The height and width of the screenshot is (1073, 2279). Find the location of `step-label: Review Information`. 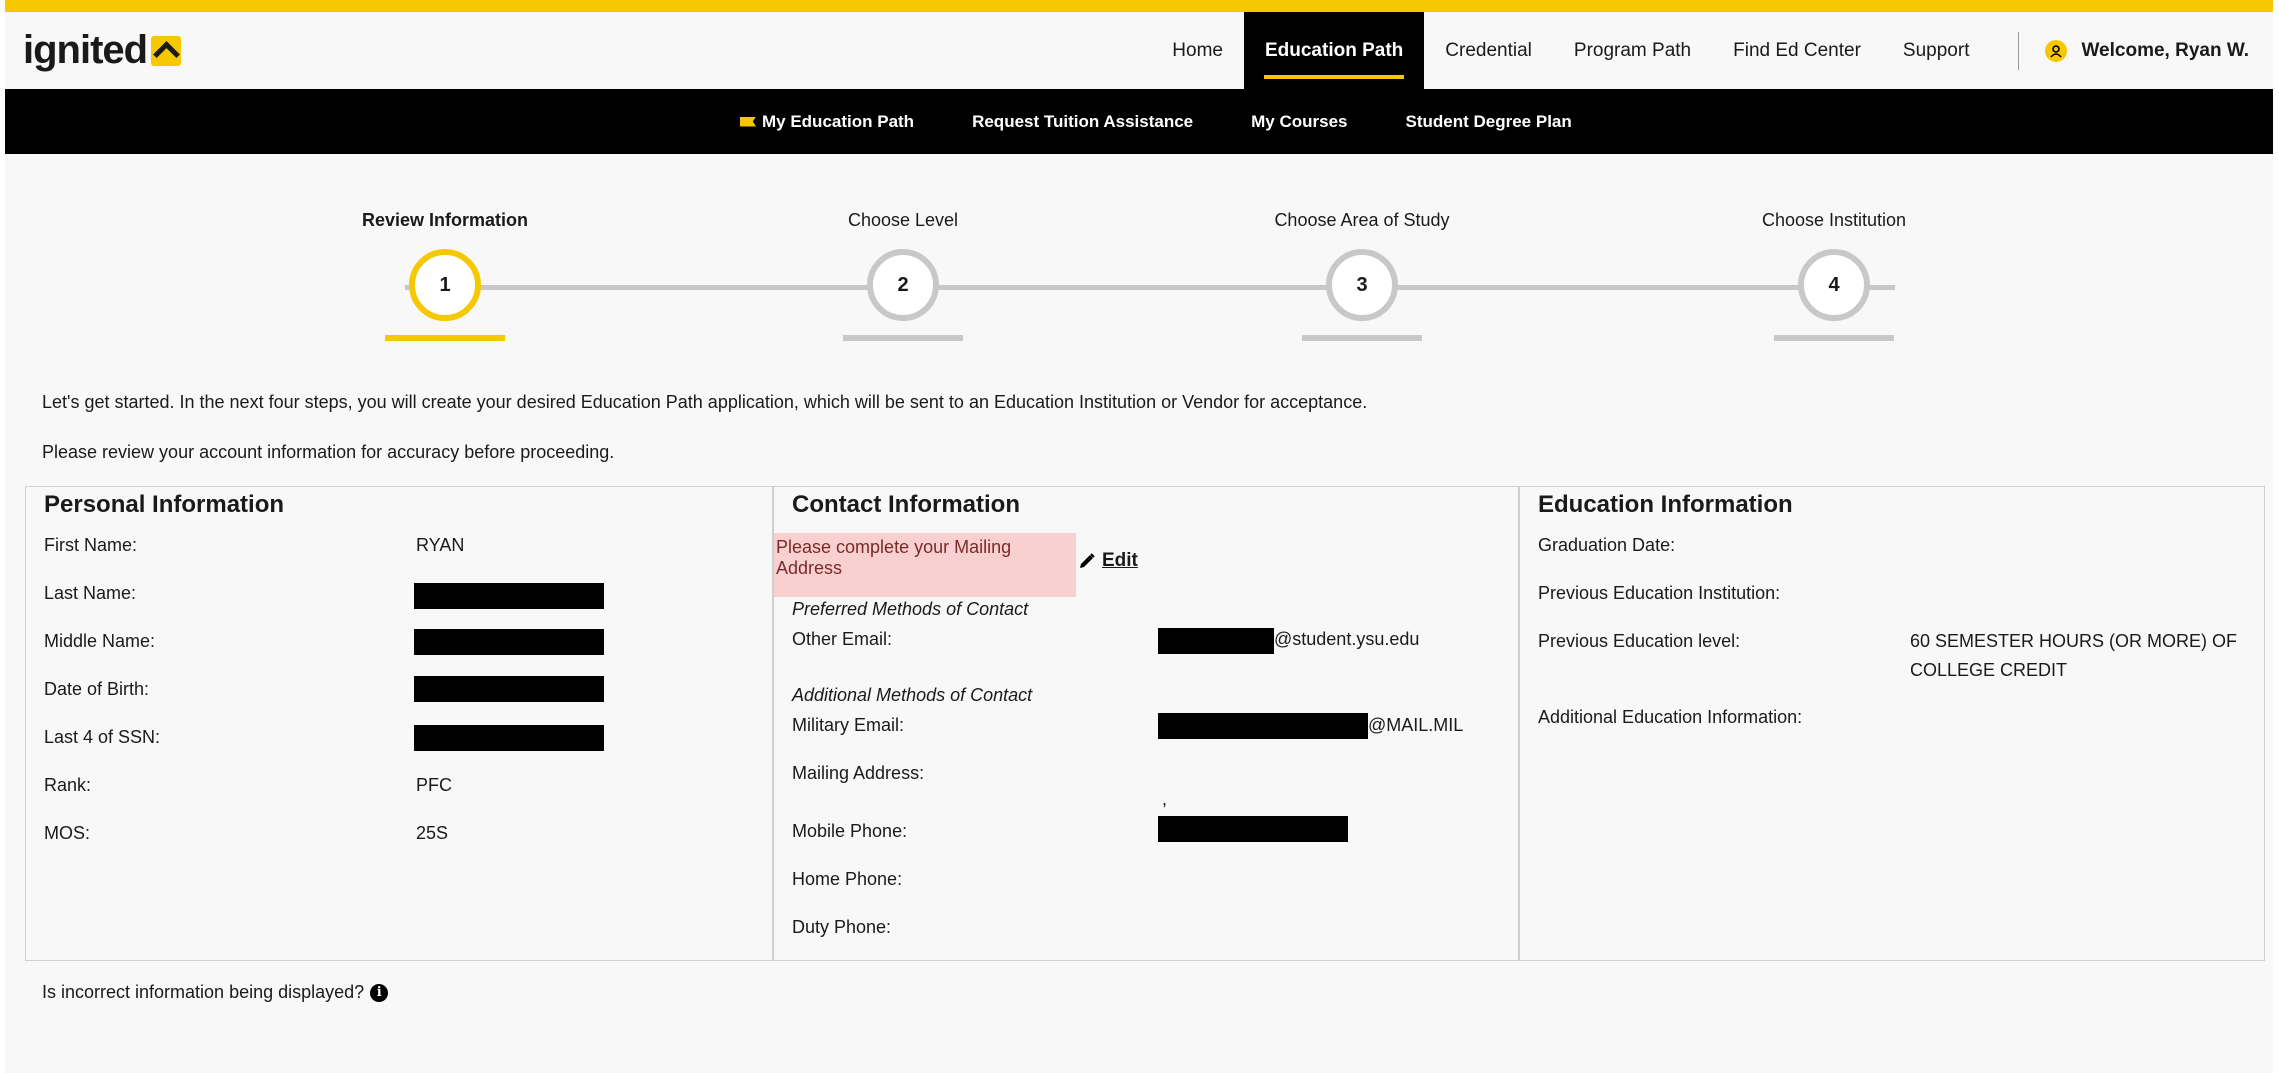

step-label: Review Information is located at coordinates (445, 220).